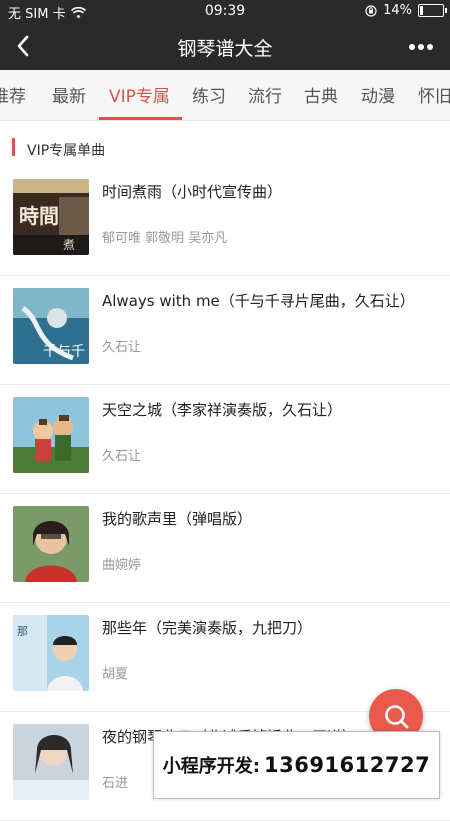 Image resolution: width=450 pixels, height=821 pixels. I want to click on song-cover: 時間 煮, so click(51, 217).